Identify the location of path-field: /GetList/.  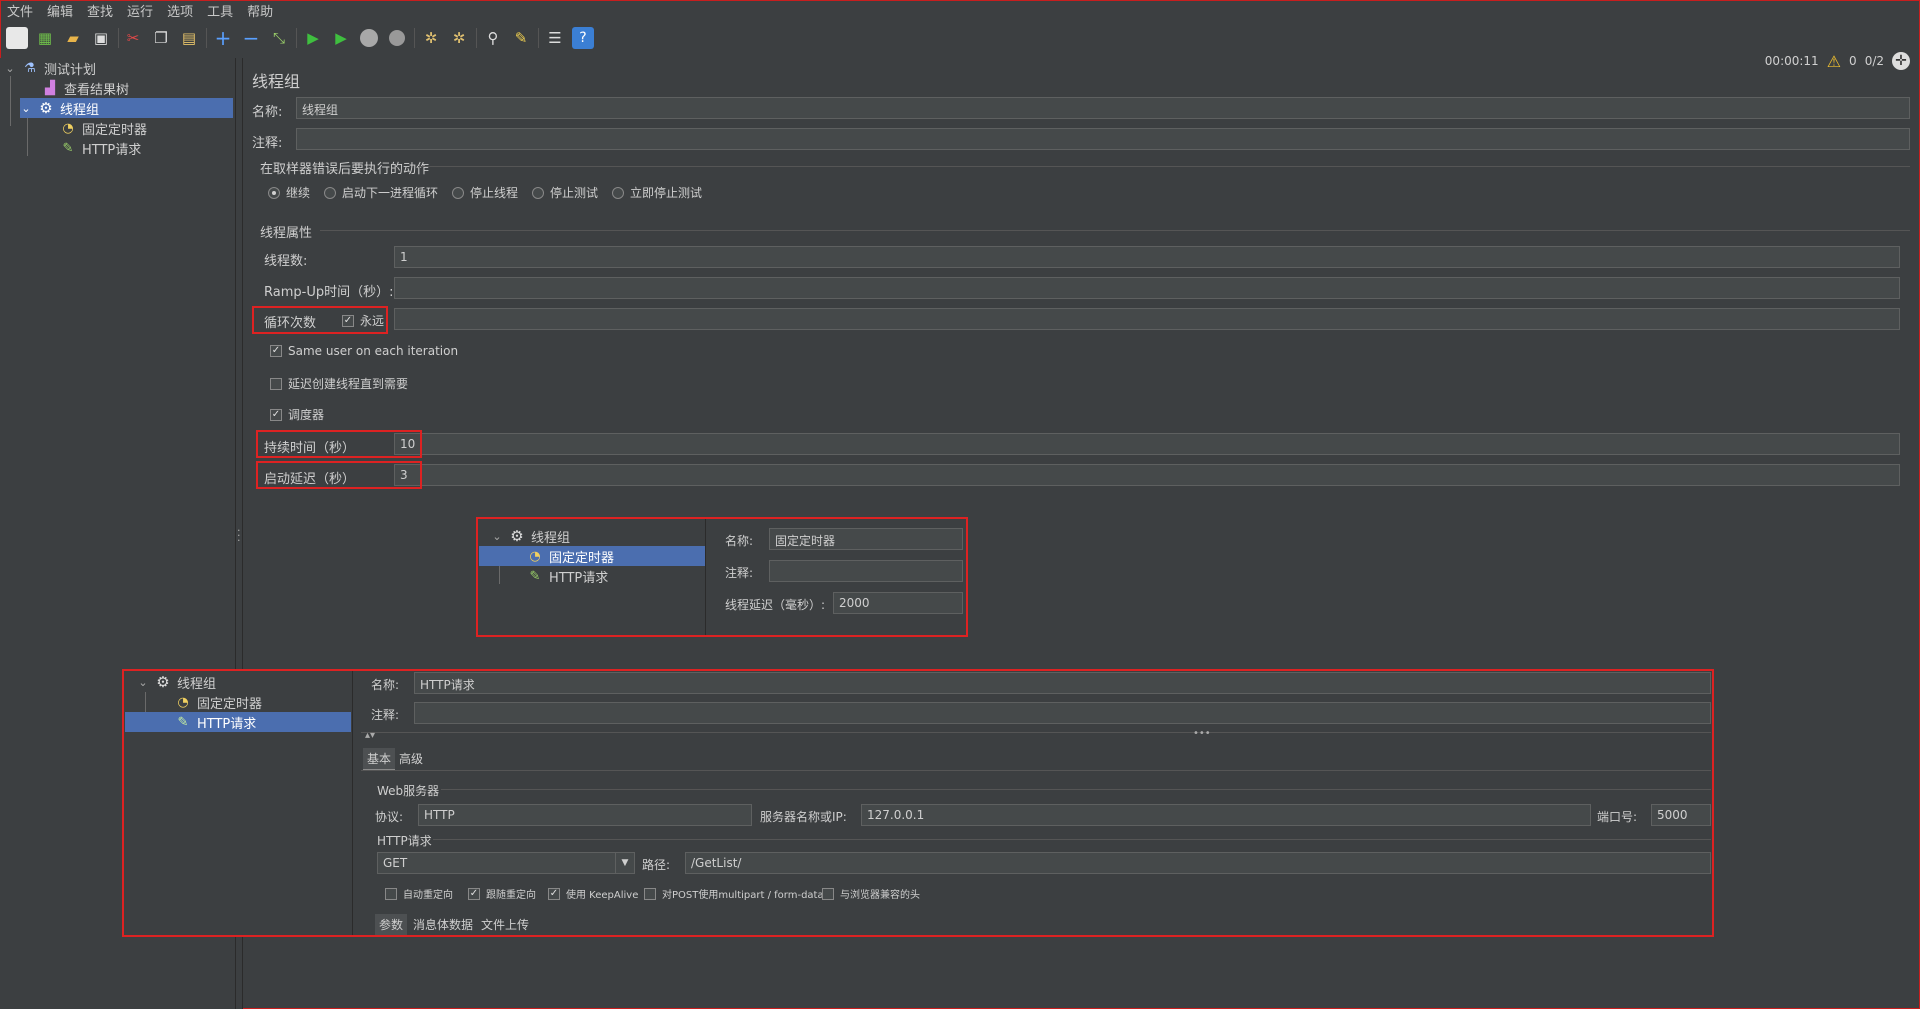
(1198, 863).